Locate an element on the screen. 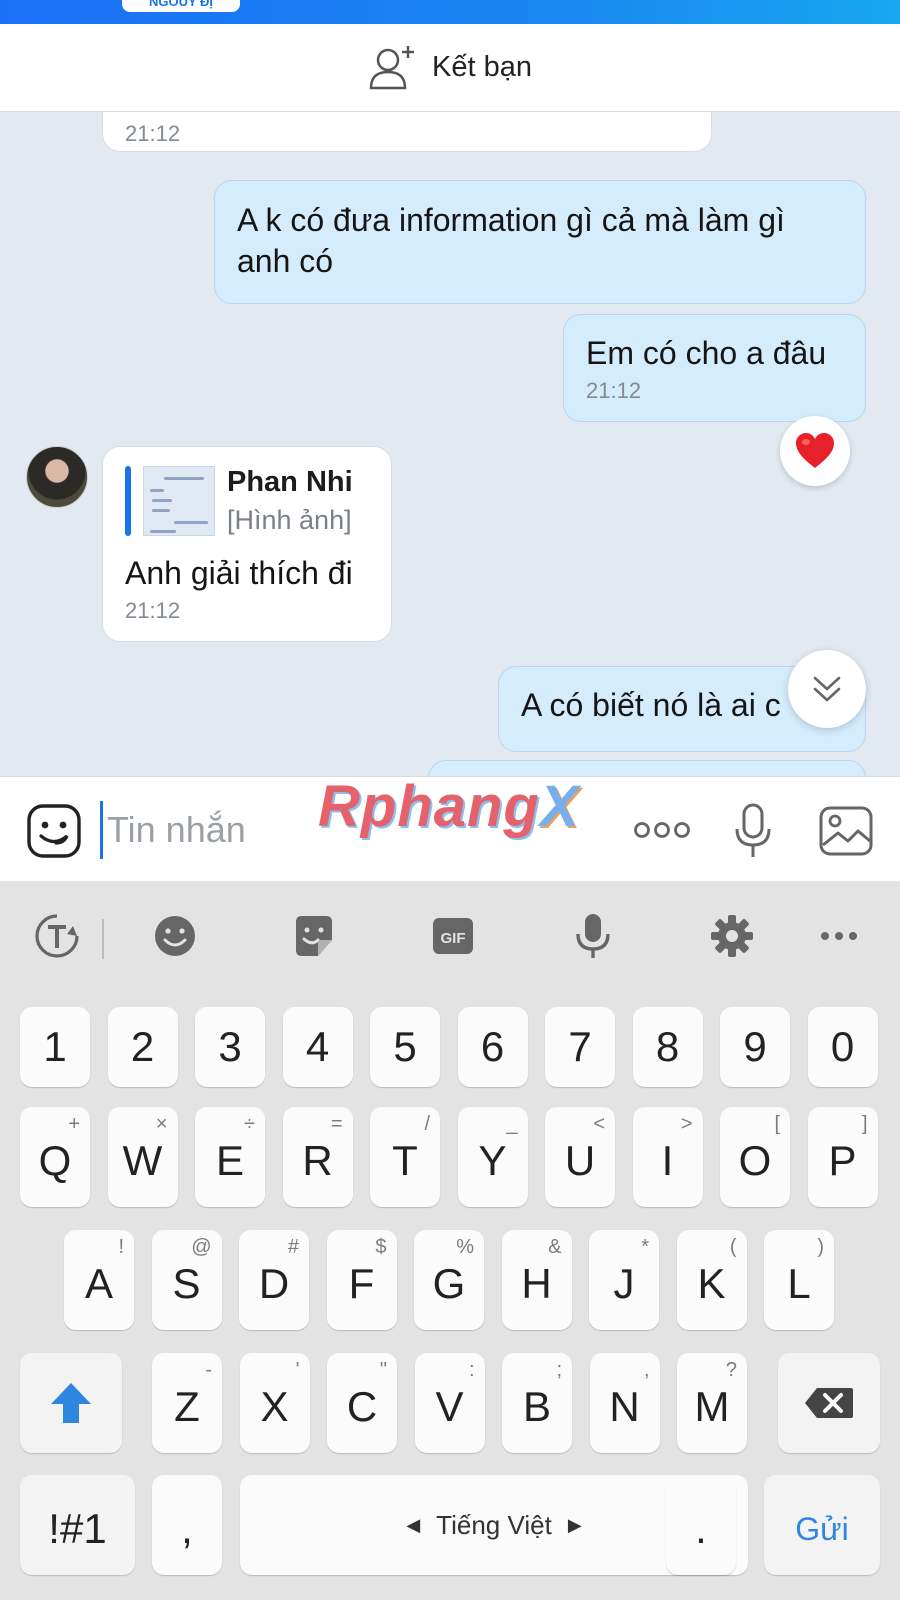 The image size is (900, 1600). key-label: . is located at coordinates (701, 1528).